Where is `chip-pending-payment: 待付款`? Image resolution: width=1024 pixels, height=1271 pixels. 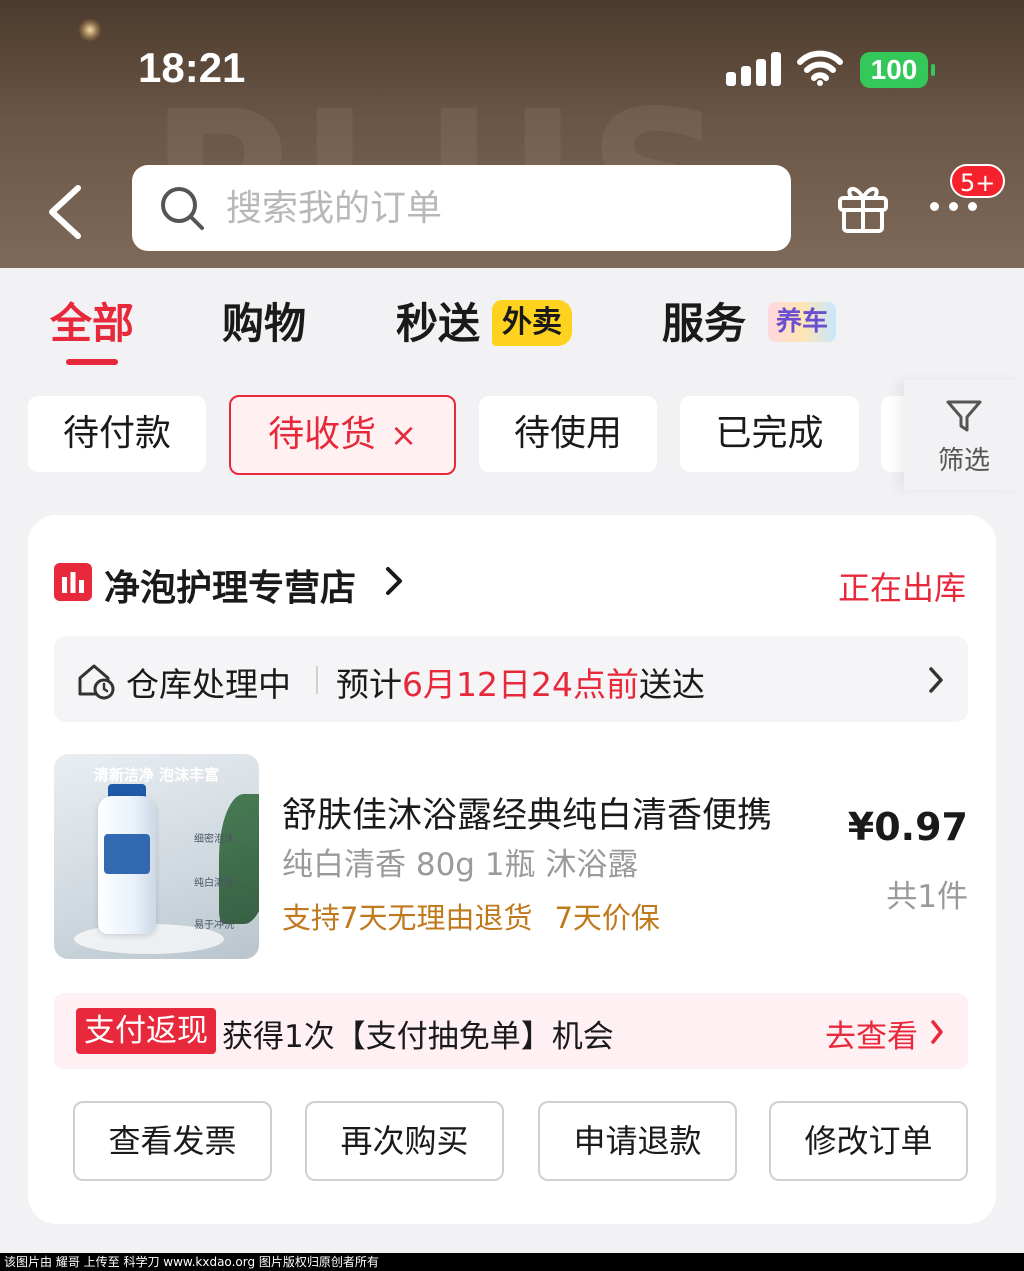
chip-pending-payment: 待付款 is located at coordinates (117, 434).